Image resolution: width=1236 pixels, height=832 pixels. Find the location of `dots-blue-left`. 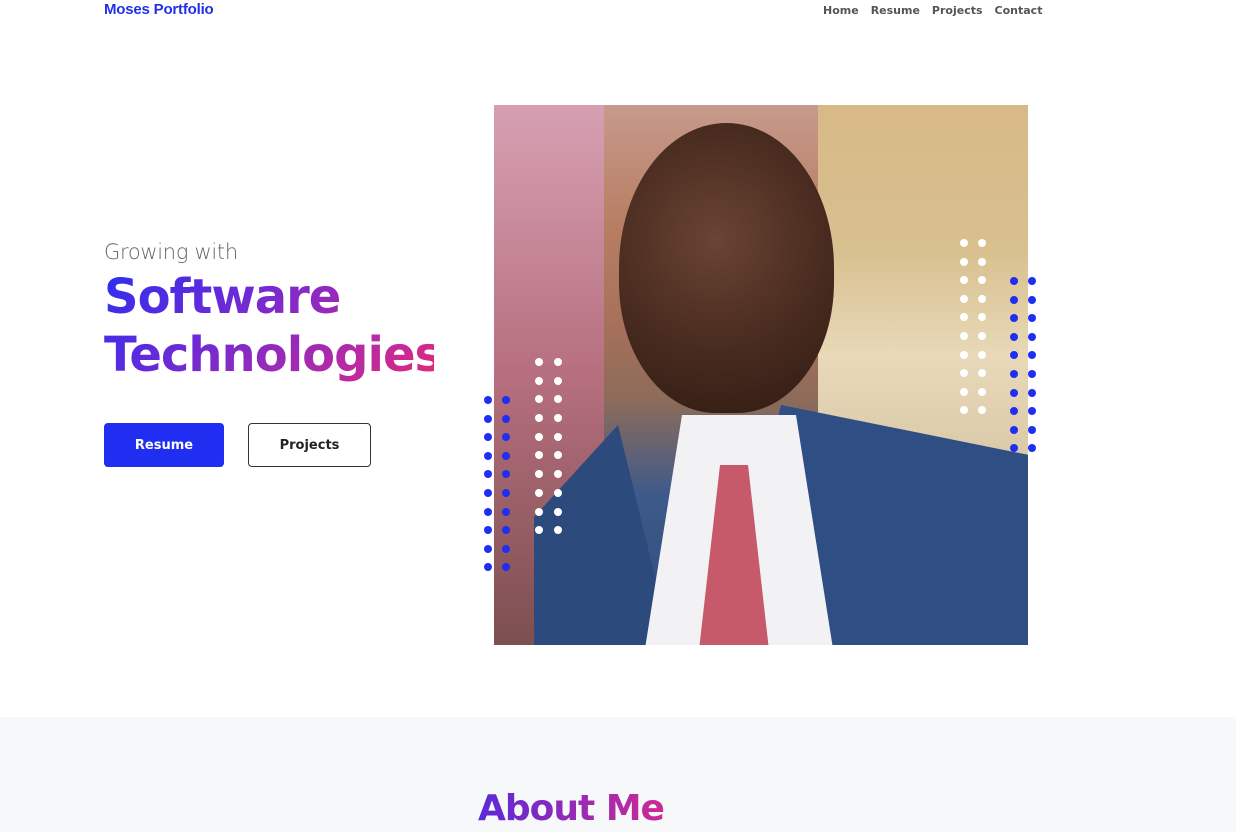

dots-blue-left is located at coordinates (497, 484).